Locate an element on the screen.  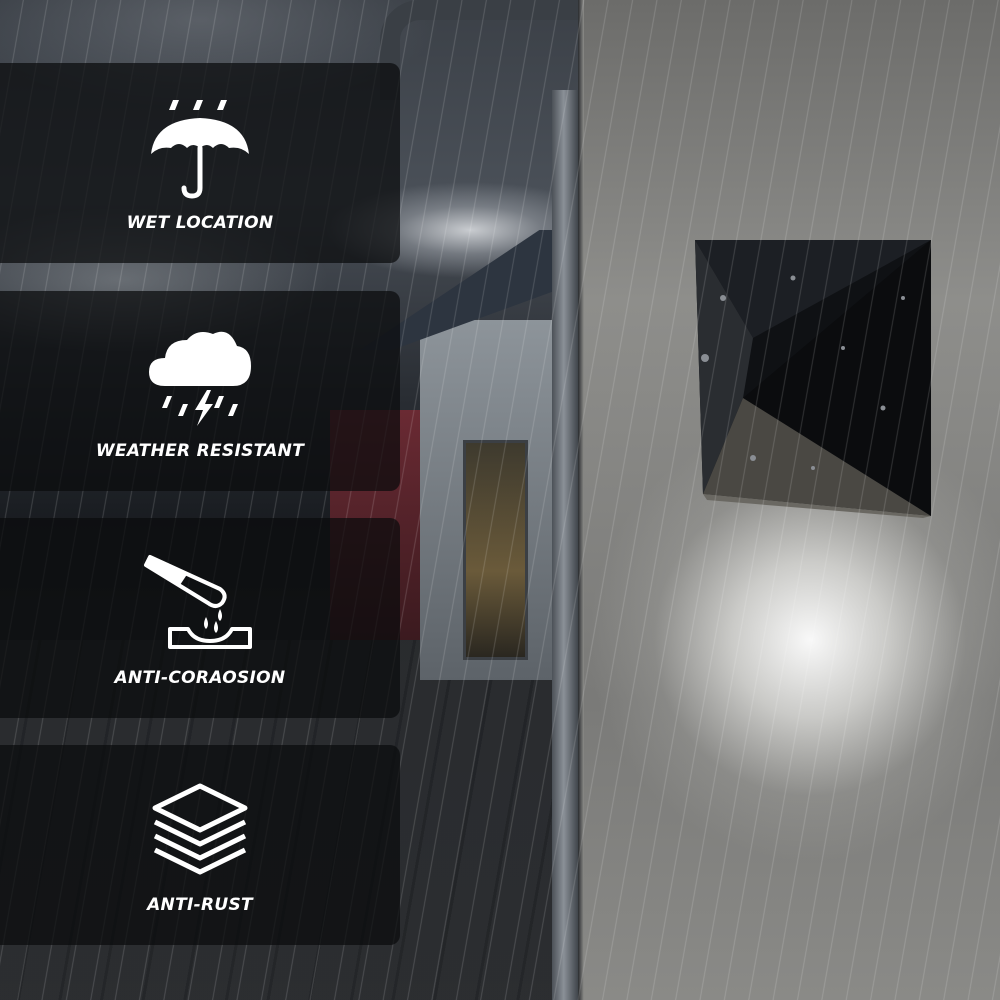
rain-gutter is located at coordinates (480, 50).